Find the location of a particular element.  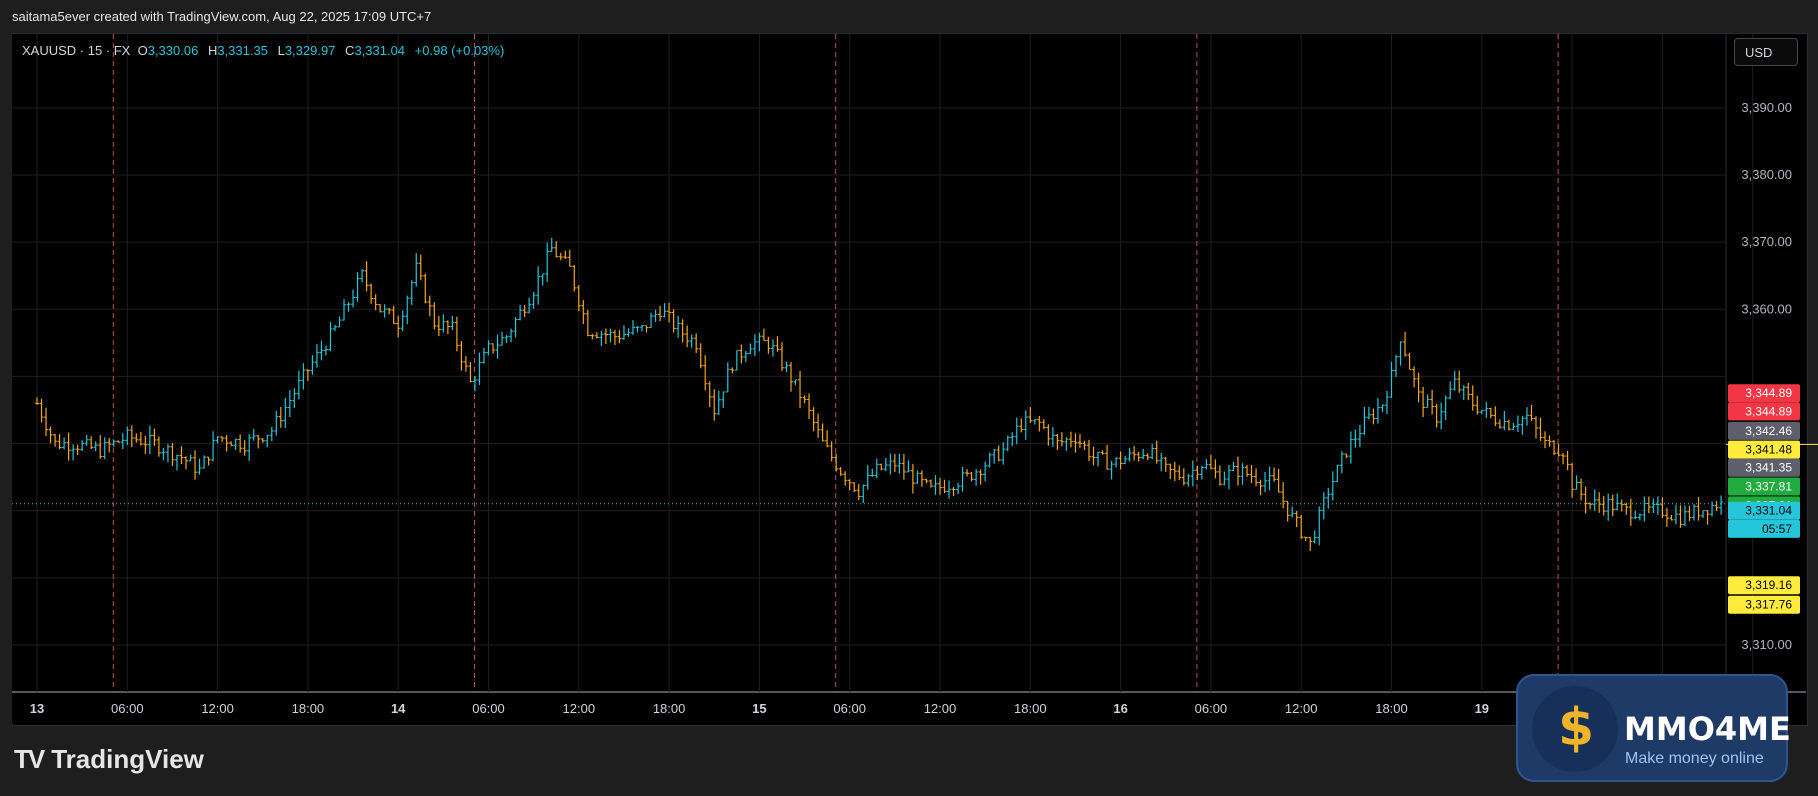

x-tick-label: 15 is located at coordinates (759, 708).